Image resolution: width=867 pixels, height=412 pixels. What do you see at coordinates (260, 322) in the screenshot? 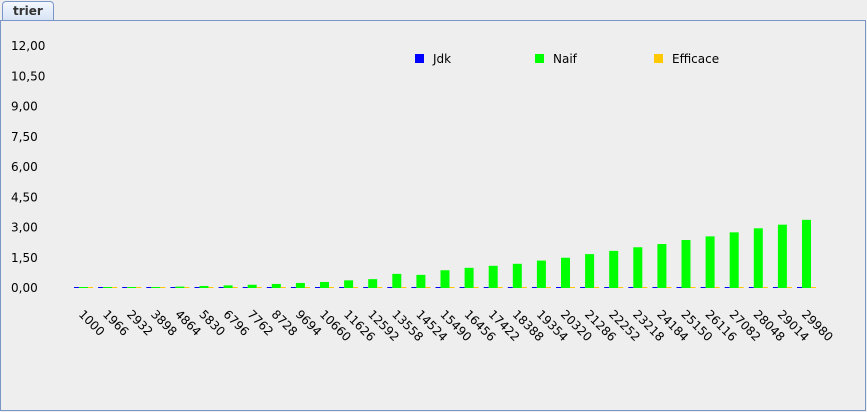
I see `x-tick-label: 7762` at bounding box center [260, 322].